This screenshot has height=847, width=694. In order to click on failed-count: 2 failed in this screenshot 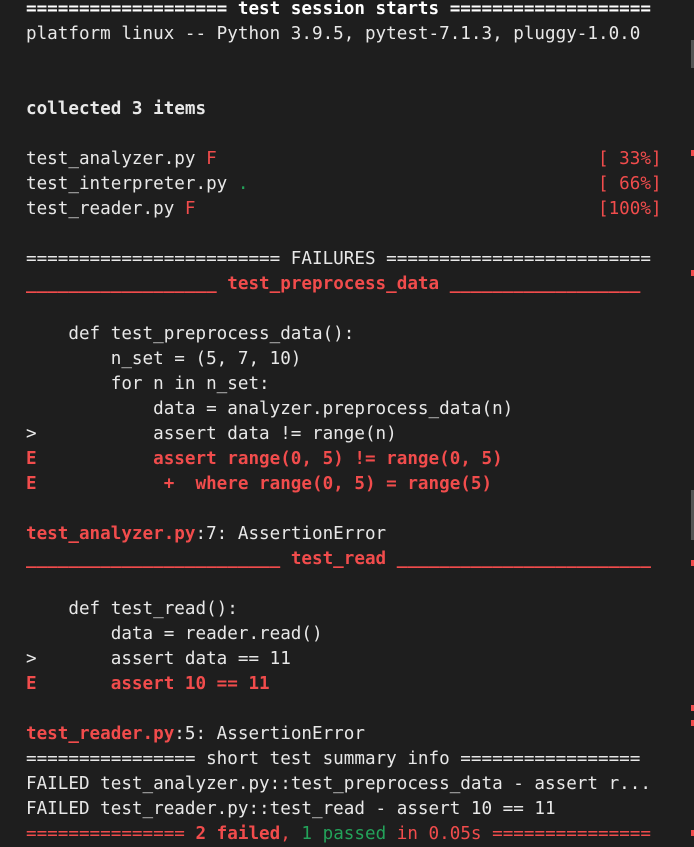, I will do `click(238, 834)`.